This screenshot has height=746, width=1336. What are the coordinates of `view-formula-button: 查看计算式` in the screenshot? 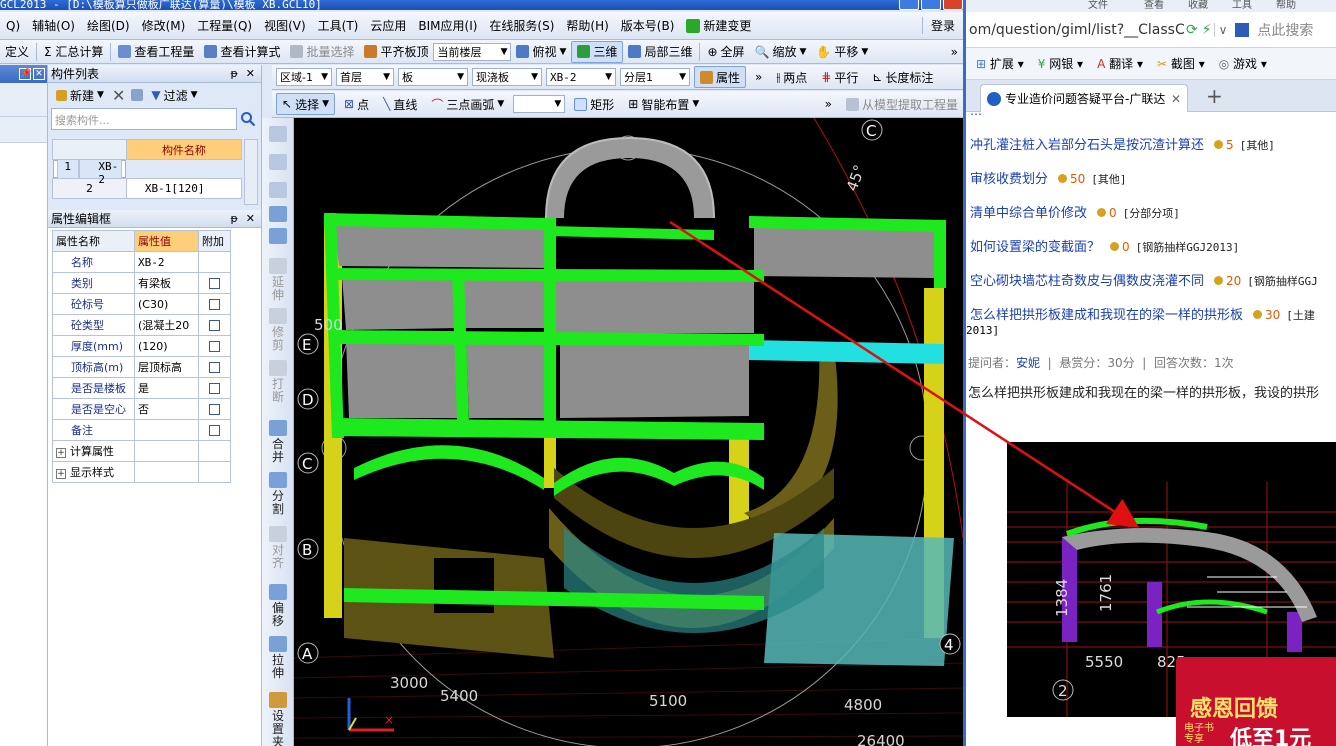 It's located at (242, 52).